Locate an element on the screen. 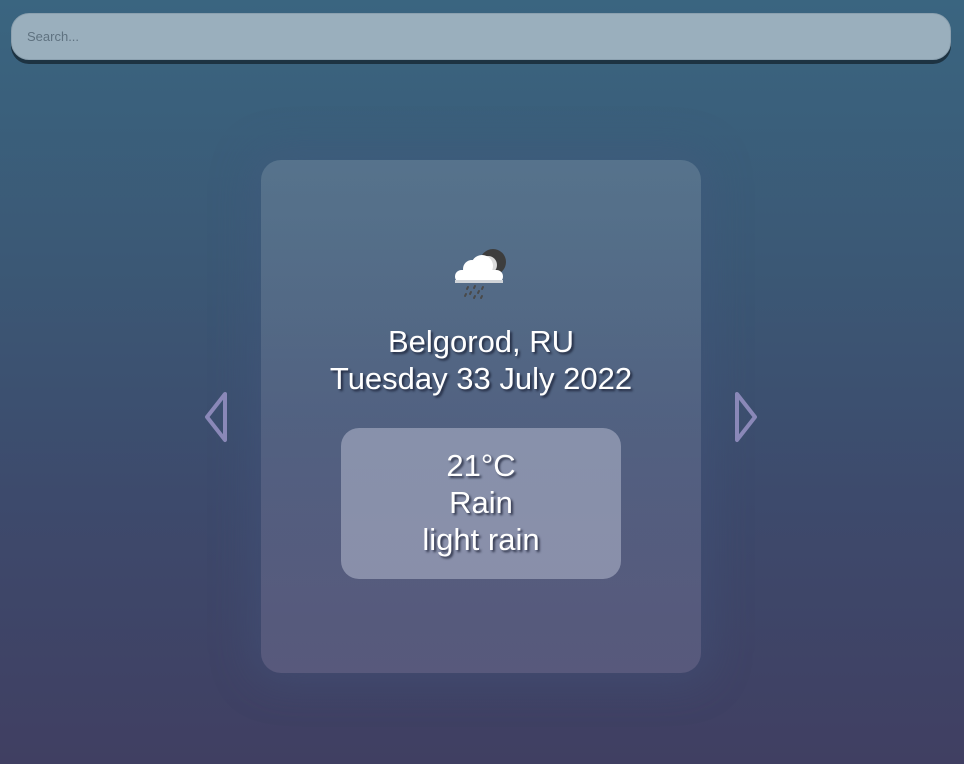  search-input is located at coordinates (481, 36).